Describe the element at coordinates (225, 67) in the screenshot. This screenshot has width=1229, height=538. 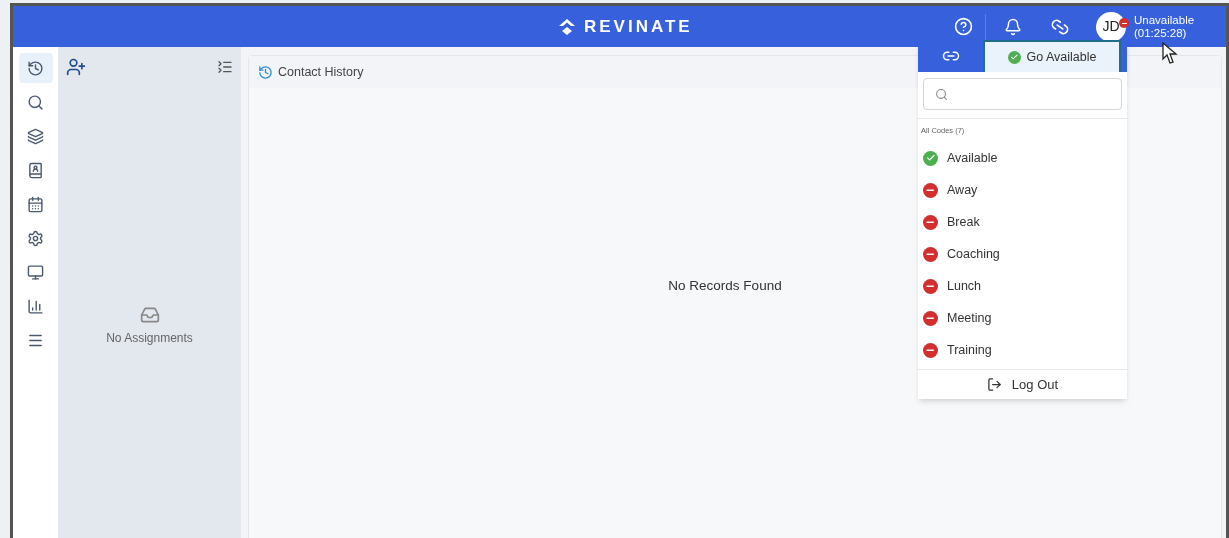
I see `collapse-icon` at that location.